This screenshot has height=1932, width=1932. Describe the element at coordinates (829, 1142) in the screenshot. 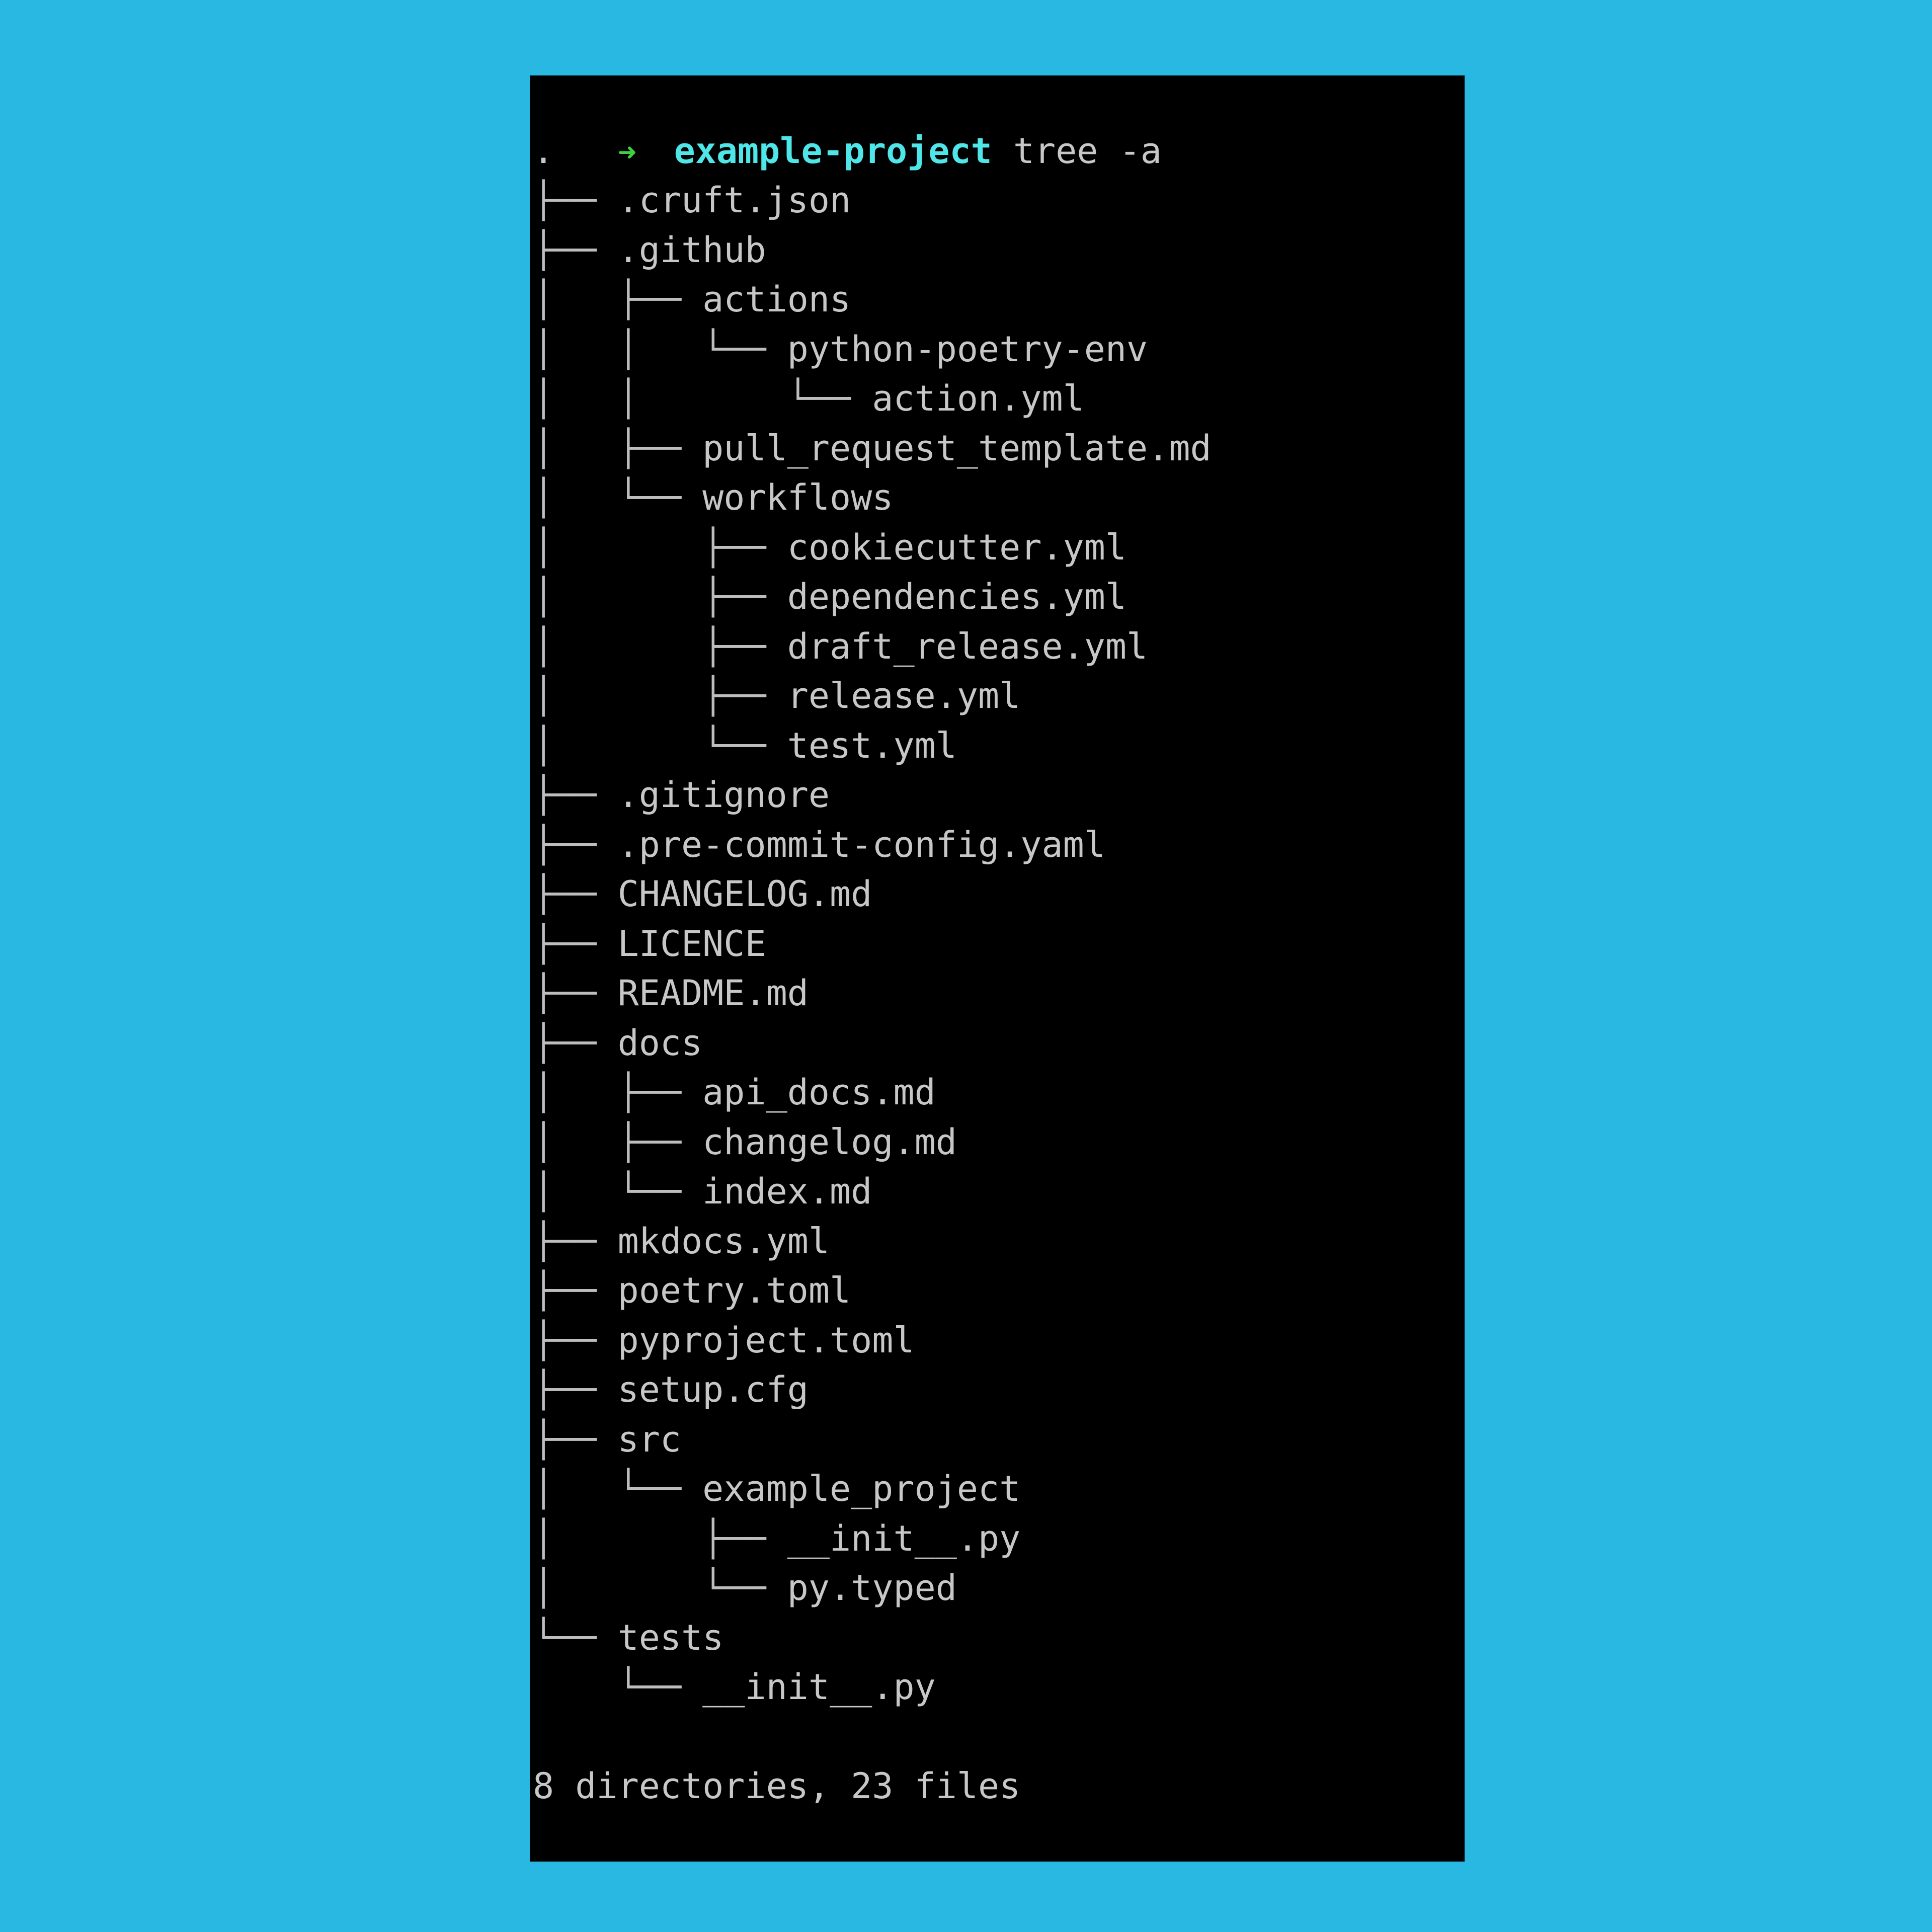

I see `tree-entry-name: changelog.md` at that location.